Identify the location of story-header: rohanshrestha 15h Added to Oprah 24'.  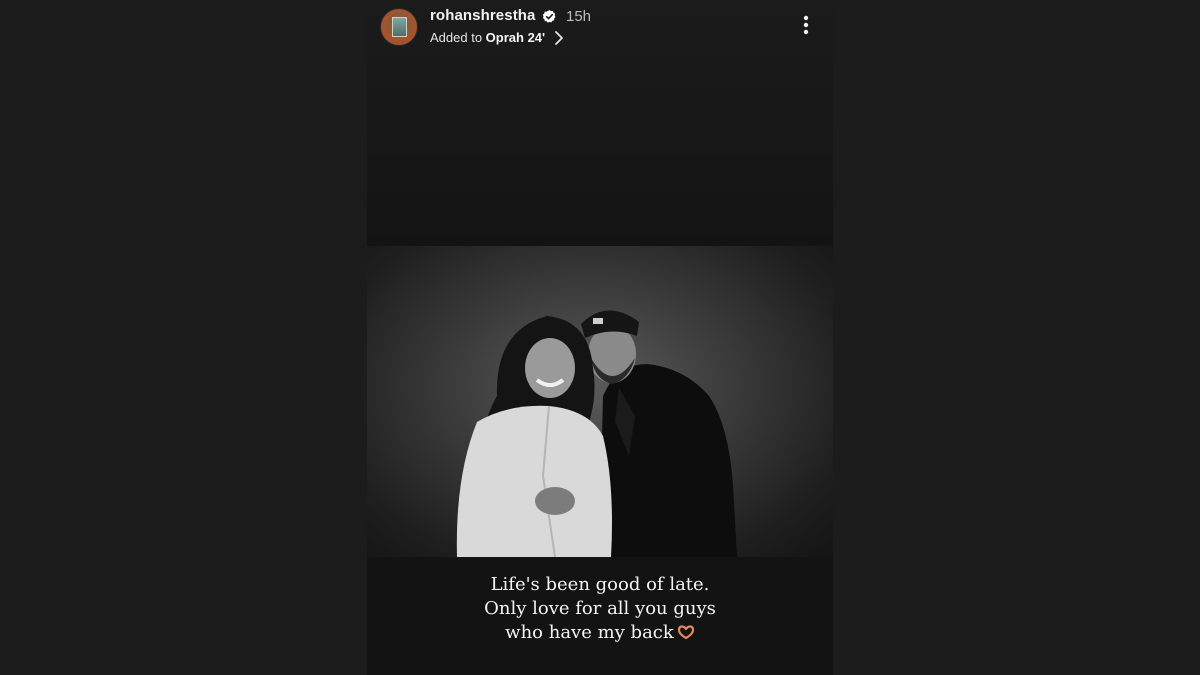
(600, 26).